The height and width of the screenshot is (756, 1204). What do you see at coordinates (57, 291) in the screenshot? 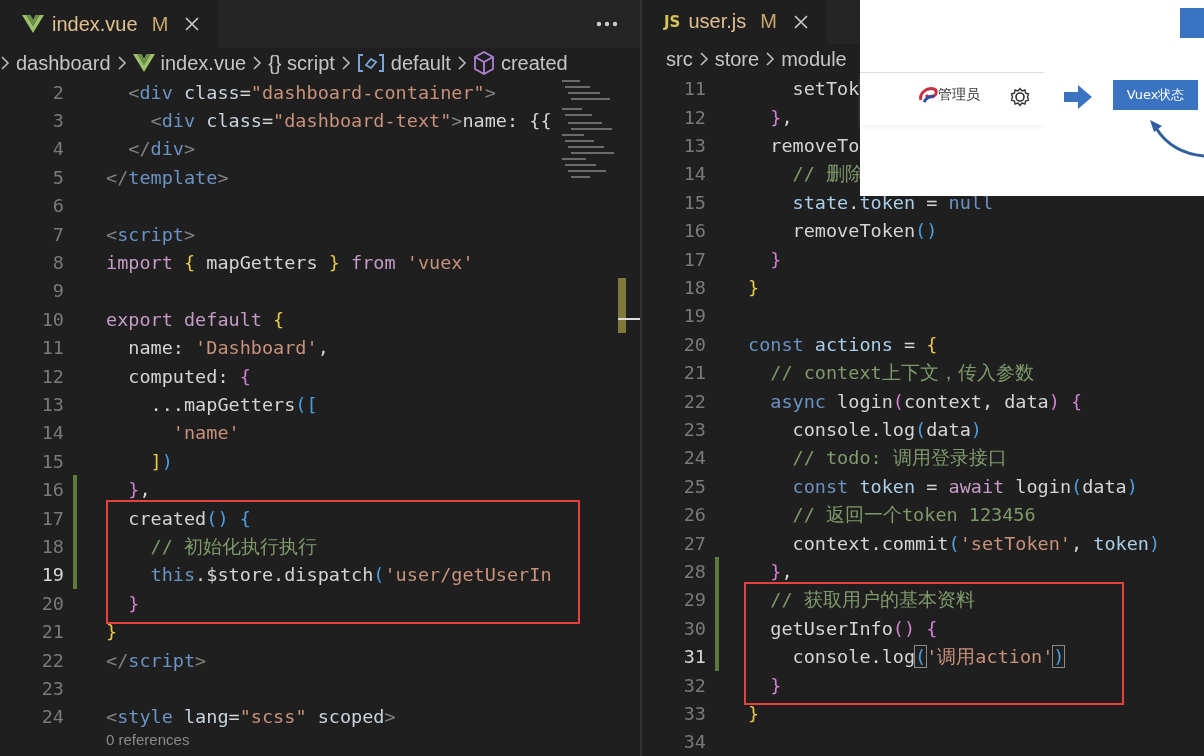
I see `line-number: 9` at bounding box center [57, 291].